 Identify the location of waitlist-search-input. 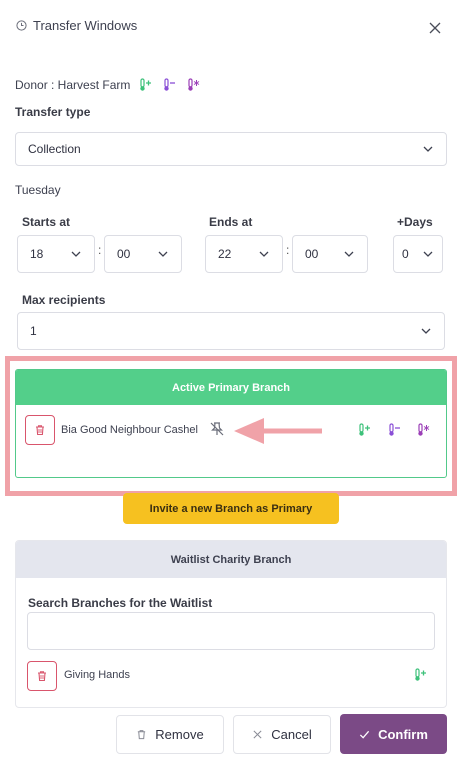
(231, 631).